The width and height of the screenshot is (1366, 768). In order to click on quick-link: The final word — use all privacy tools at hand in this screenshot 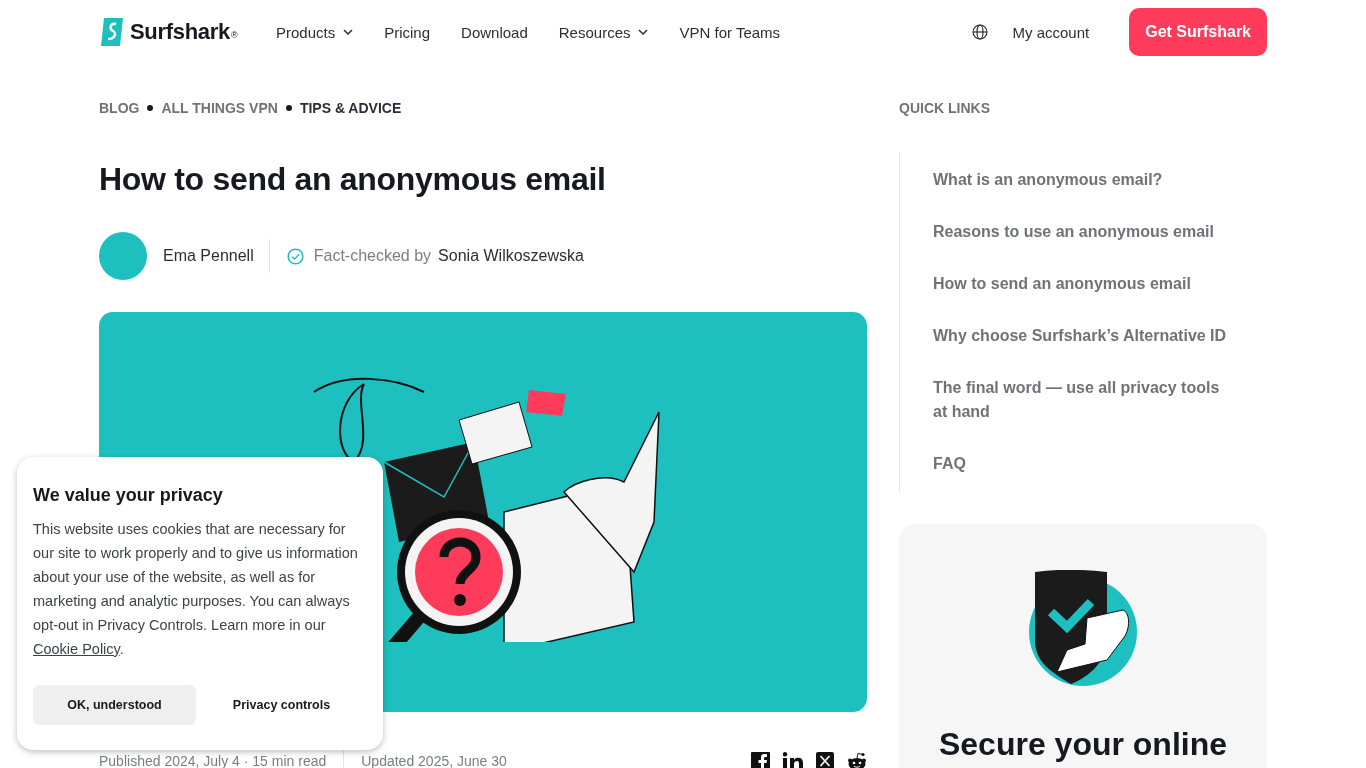, I will do `click(1083, 400)`.